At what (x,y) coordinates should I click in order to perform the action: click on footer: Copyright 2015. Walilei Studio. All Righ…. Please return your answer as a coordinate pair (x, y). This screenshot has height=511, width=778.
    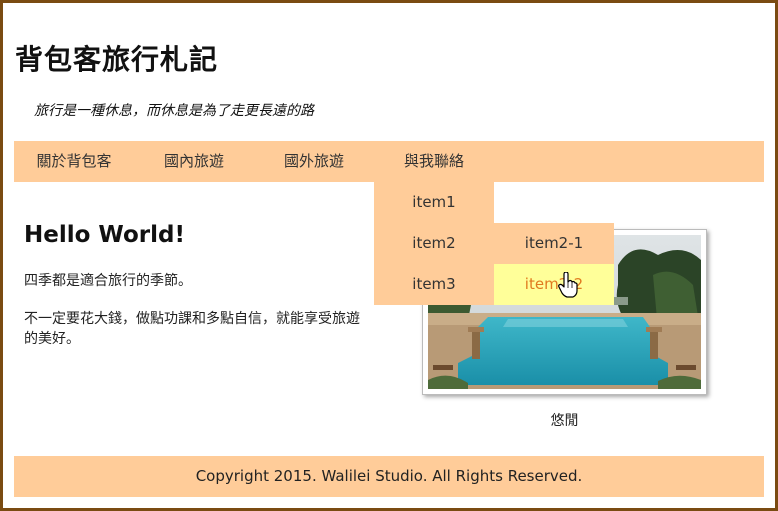
    Looking at the image, I should click on (389, 476).